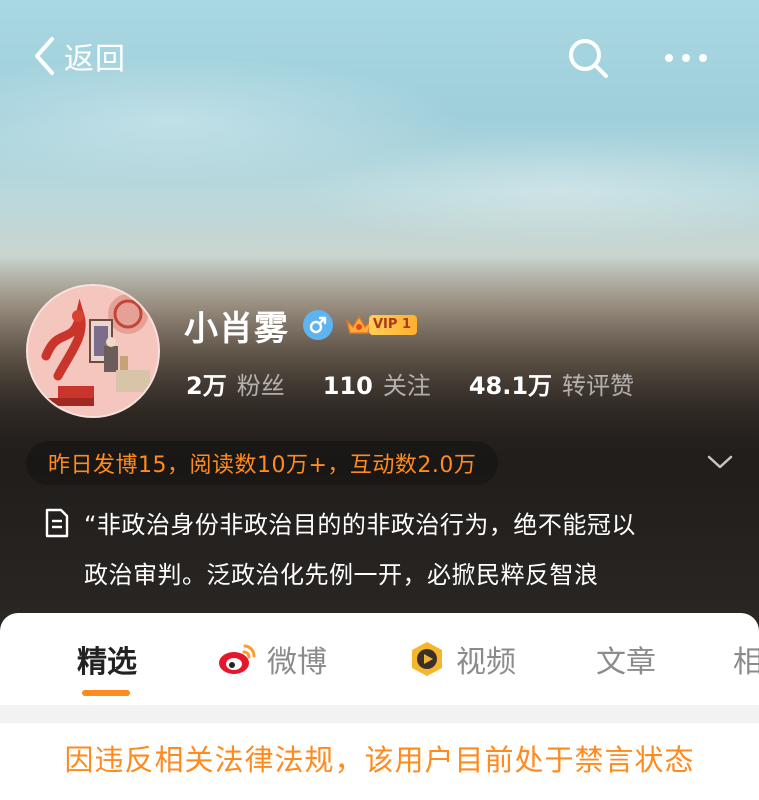  What do you see at coordinates (588, 58) in the screenshot?
I see `search-icon` at bounding box center [588, 58].